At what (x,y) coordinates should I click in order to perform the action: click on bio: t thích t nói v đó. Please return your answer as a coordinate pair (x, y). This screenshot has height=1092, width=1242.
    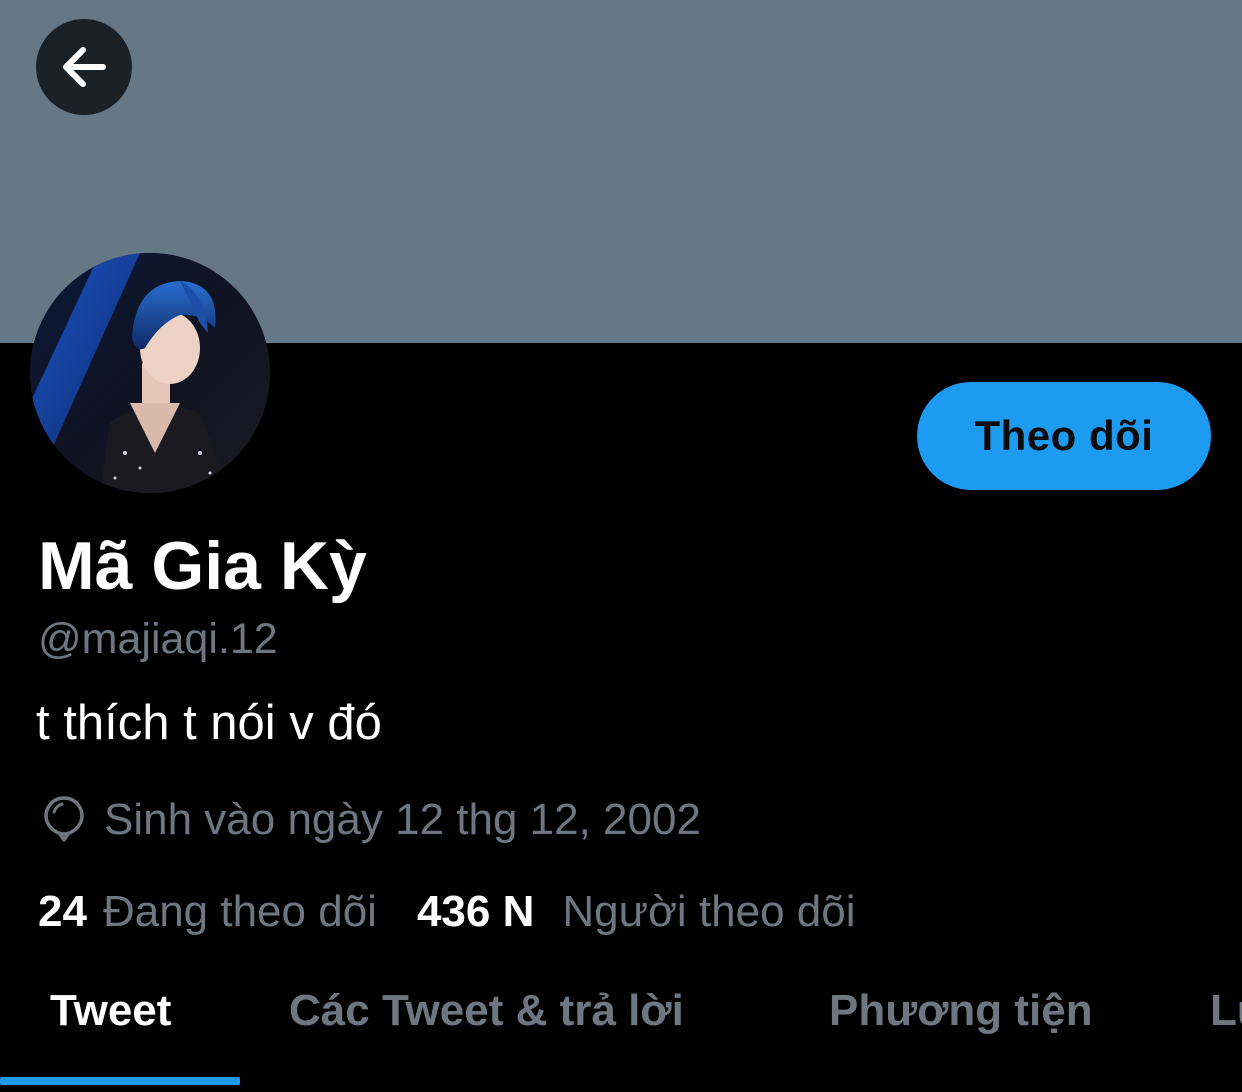
    Looking at the image, I should click on (209, 723).